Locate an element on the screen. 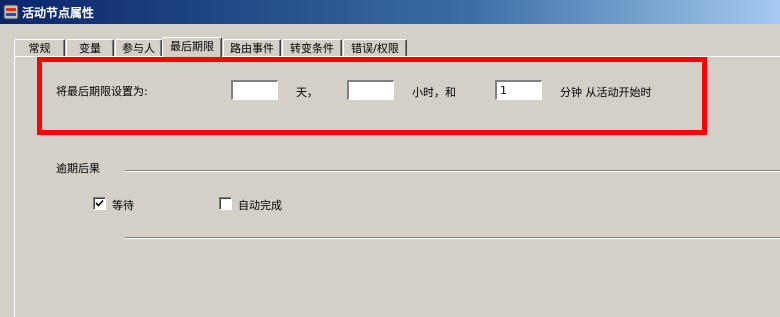 The width and height of the screenshot is (780, 317). days-input is located at coordinates (254, 90).